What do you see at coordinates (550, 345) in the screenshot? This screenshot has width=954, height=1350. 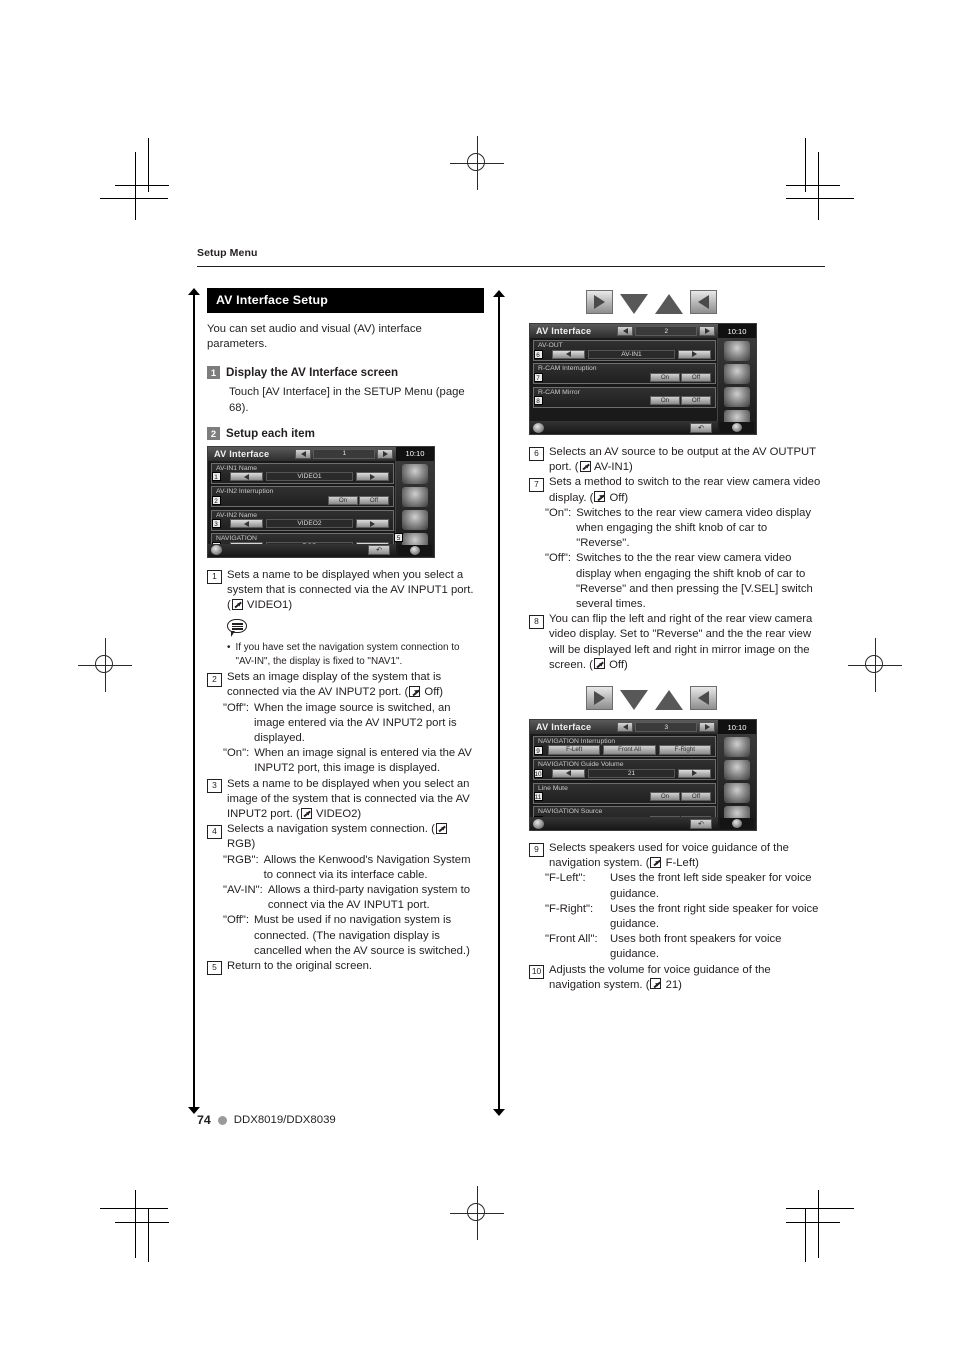 I see `screen2-row1-label: AV-OUT` at bounding box center [550, 345].